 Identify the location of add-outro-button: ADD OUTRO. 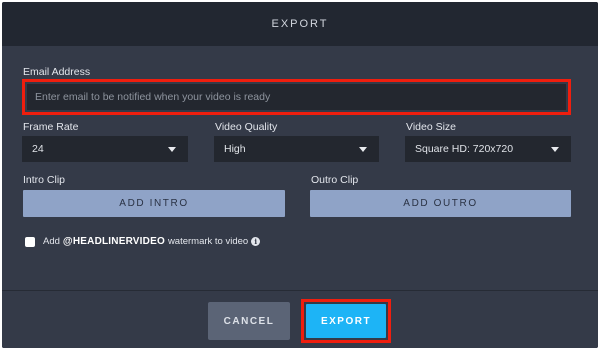
(440, 203).